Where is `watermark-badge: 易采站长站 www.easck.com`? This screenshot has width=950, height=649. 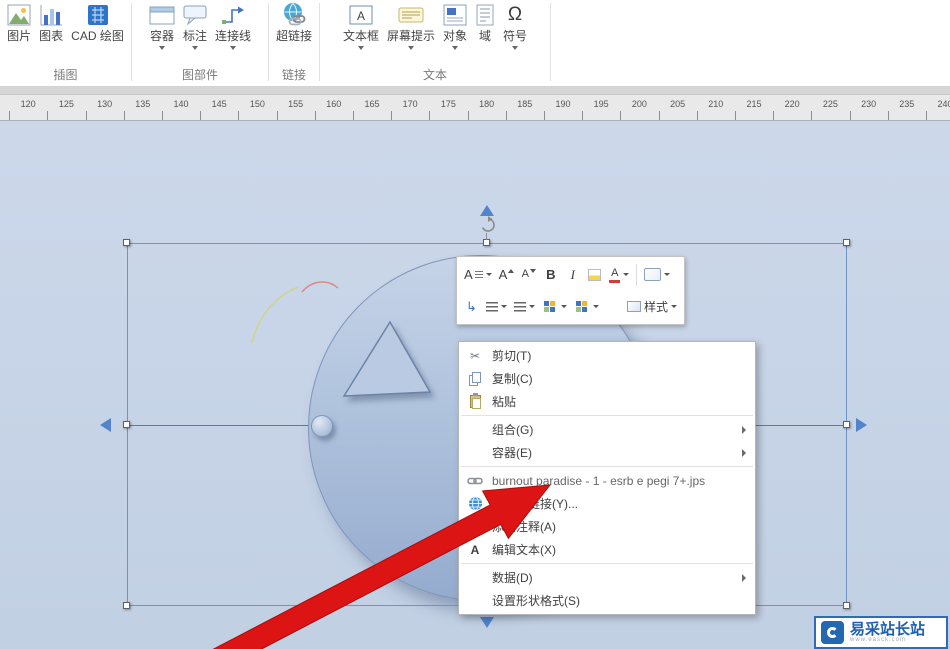
watermark-badge: 易采站长站 www.easck.com is located at coordinates (881, 632).